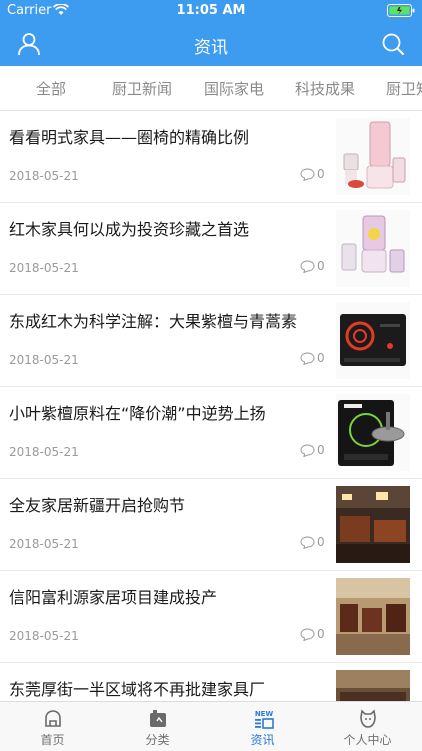  Describe the element at coordinates (158, 719) in the screenshot. I see `category-icon` at that location.